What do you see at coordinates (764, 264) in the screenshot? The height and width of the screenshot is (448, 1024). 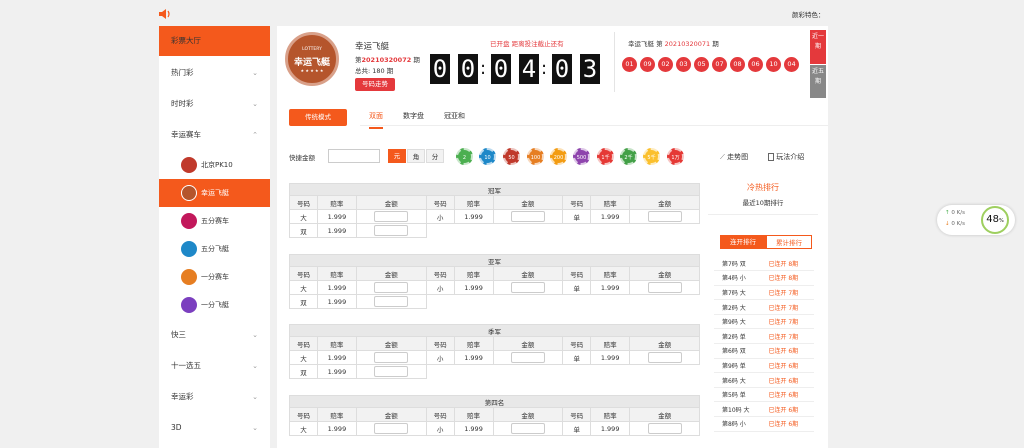 I see `table-row: 第7码 双已连开 8期` at bounding box center [764, 264].